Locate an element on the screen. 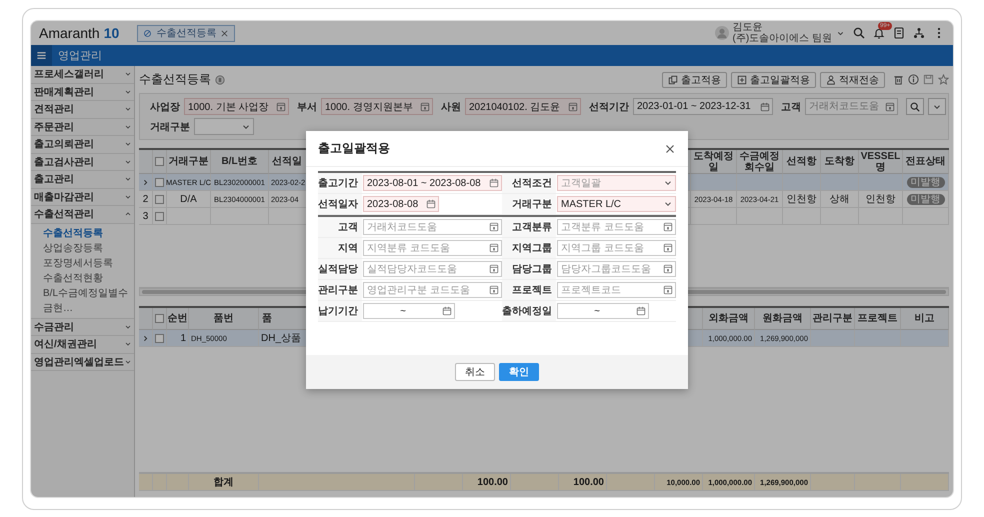  dropdown: 고객일괄 is located at coordinates (616, 183).